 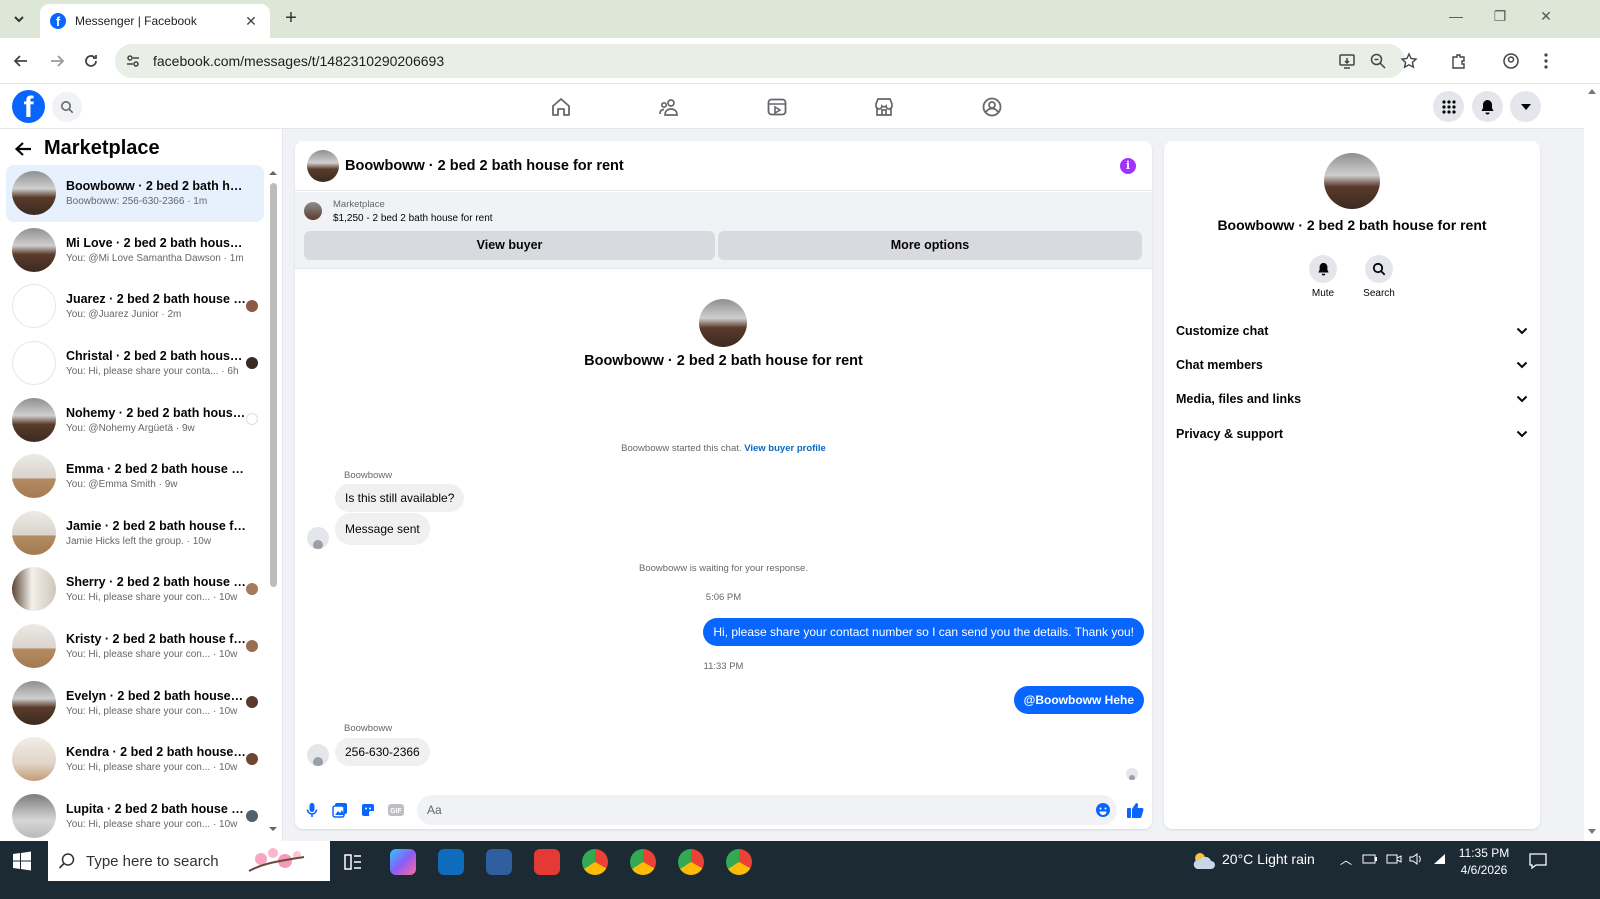 I want to click on tab-search-dropdown, so click(x=19, y=19).